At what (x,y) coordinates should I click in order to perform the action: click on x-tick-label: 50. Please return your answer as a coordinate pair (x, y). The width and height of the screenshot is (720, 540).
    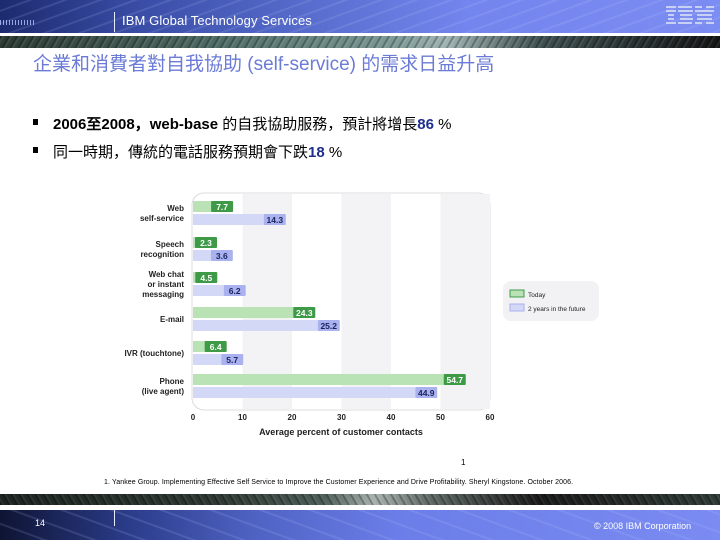
    Looking at the image, I should click on (440, 417).